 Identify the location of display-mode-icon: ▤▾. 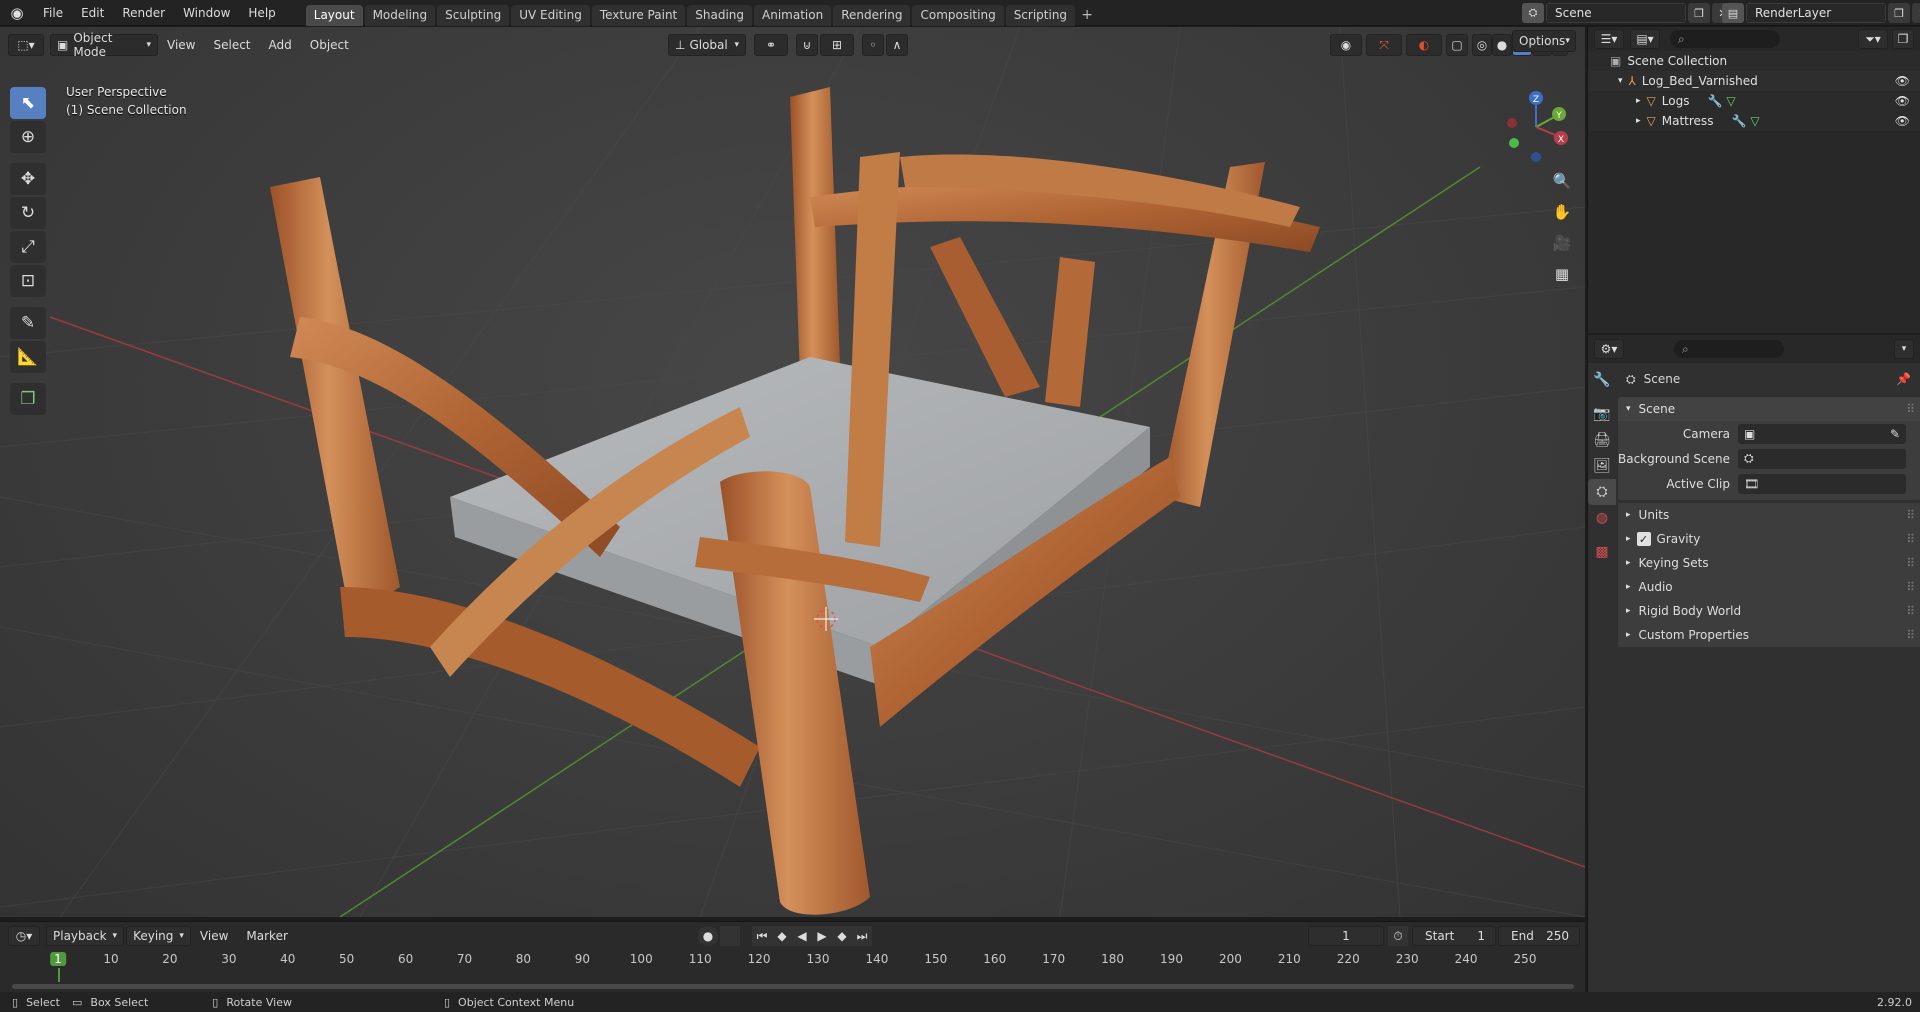
(1645, 39).